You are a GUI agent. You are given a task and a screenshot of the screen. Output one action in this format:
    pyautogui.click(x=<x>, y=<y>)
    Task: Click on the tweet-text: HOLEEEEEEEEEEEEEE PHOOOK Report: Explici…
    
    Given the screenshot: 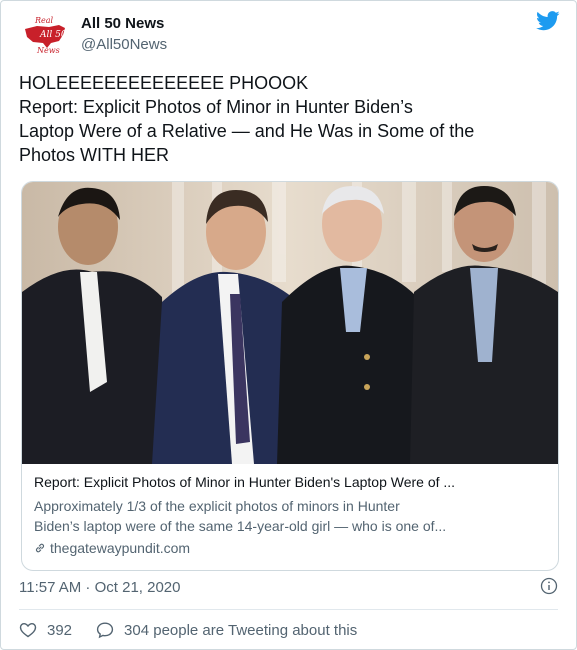 What is the action you would take?
    pyautogui.click(x=291, y=119)
    